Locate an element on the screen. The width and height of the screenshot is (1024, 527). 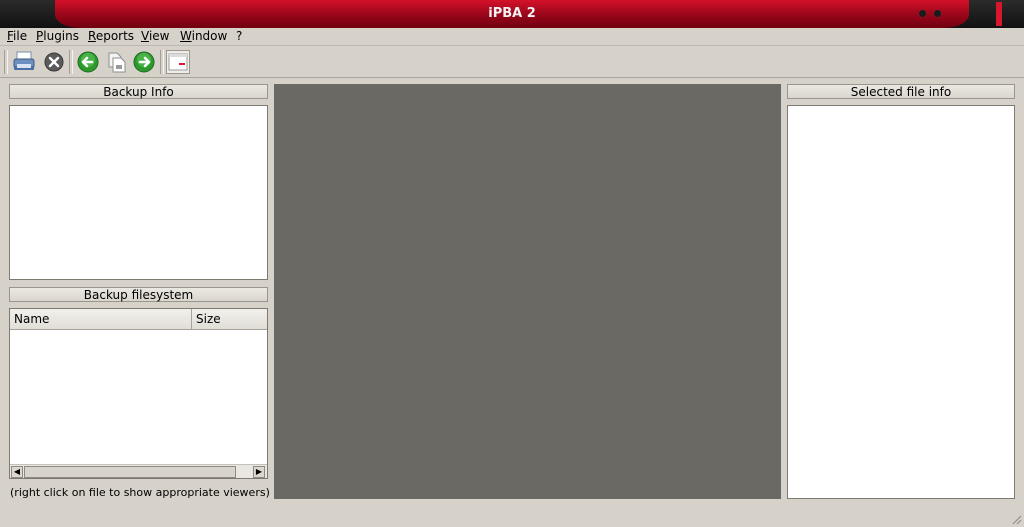
title-bar: iPBA 2 is located at coordinates (512, 14).